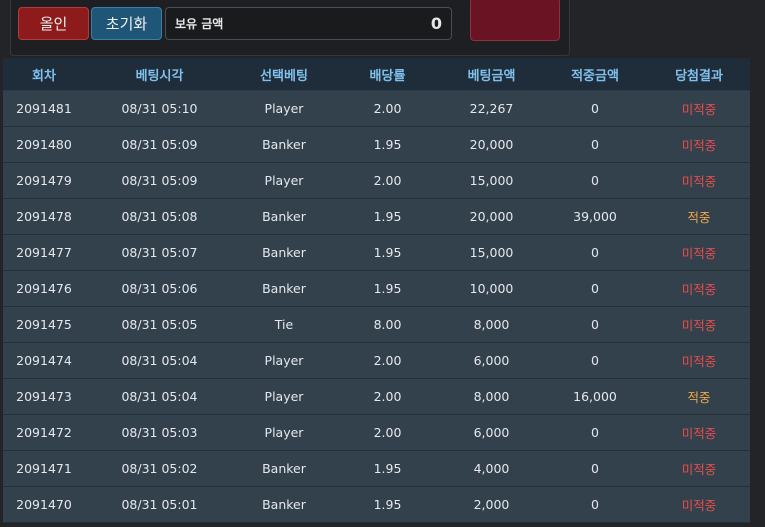  Describe the element at coordinates (387, 76) in the screenshot. I see `header-odds: 배당률` at that location.